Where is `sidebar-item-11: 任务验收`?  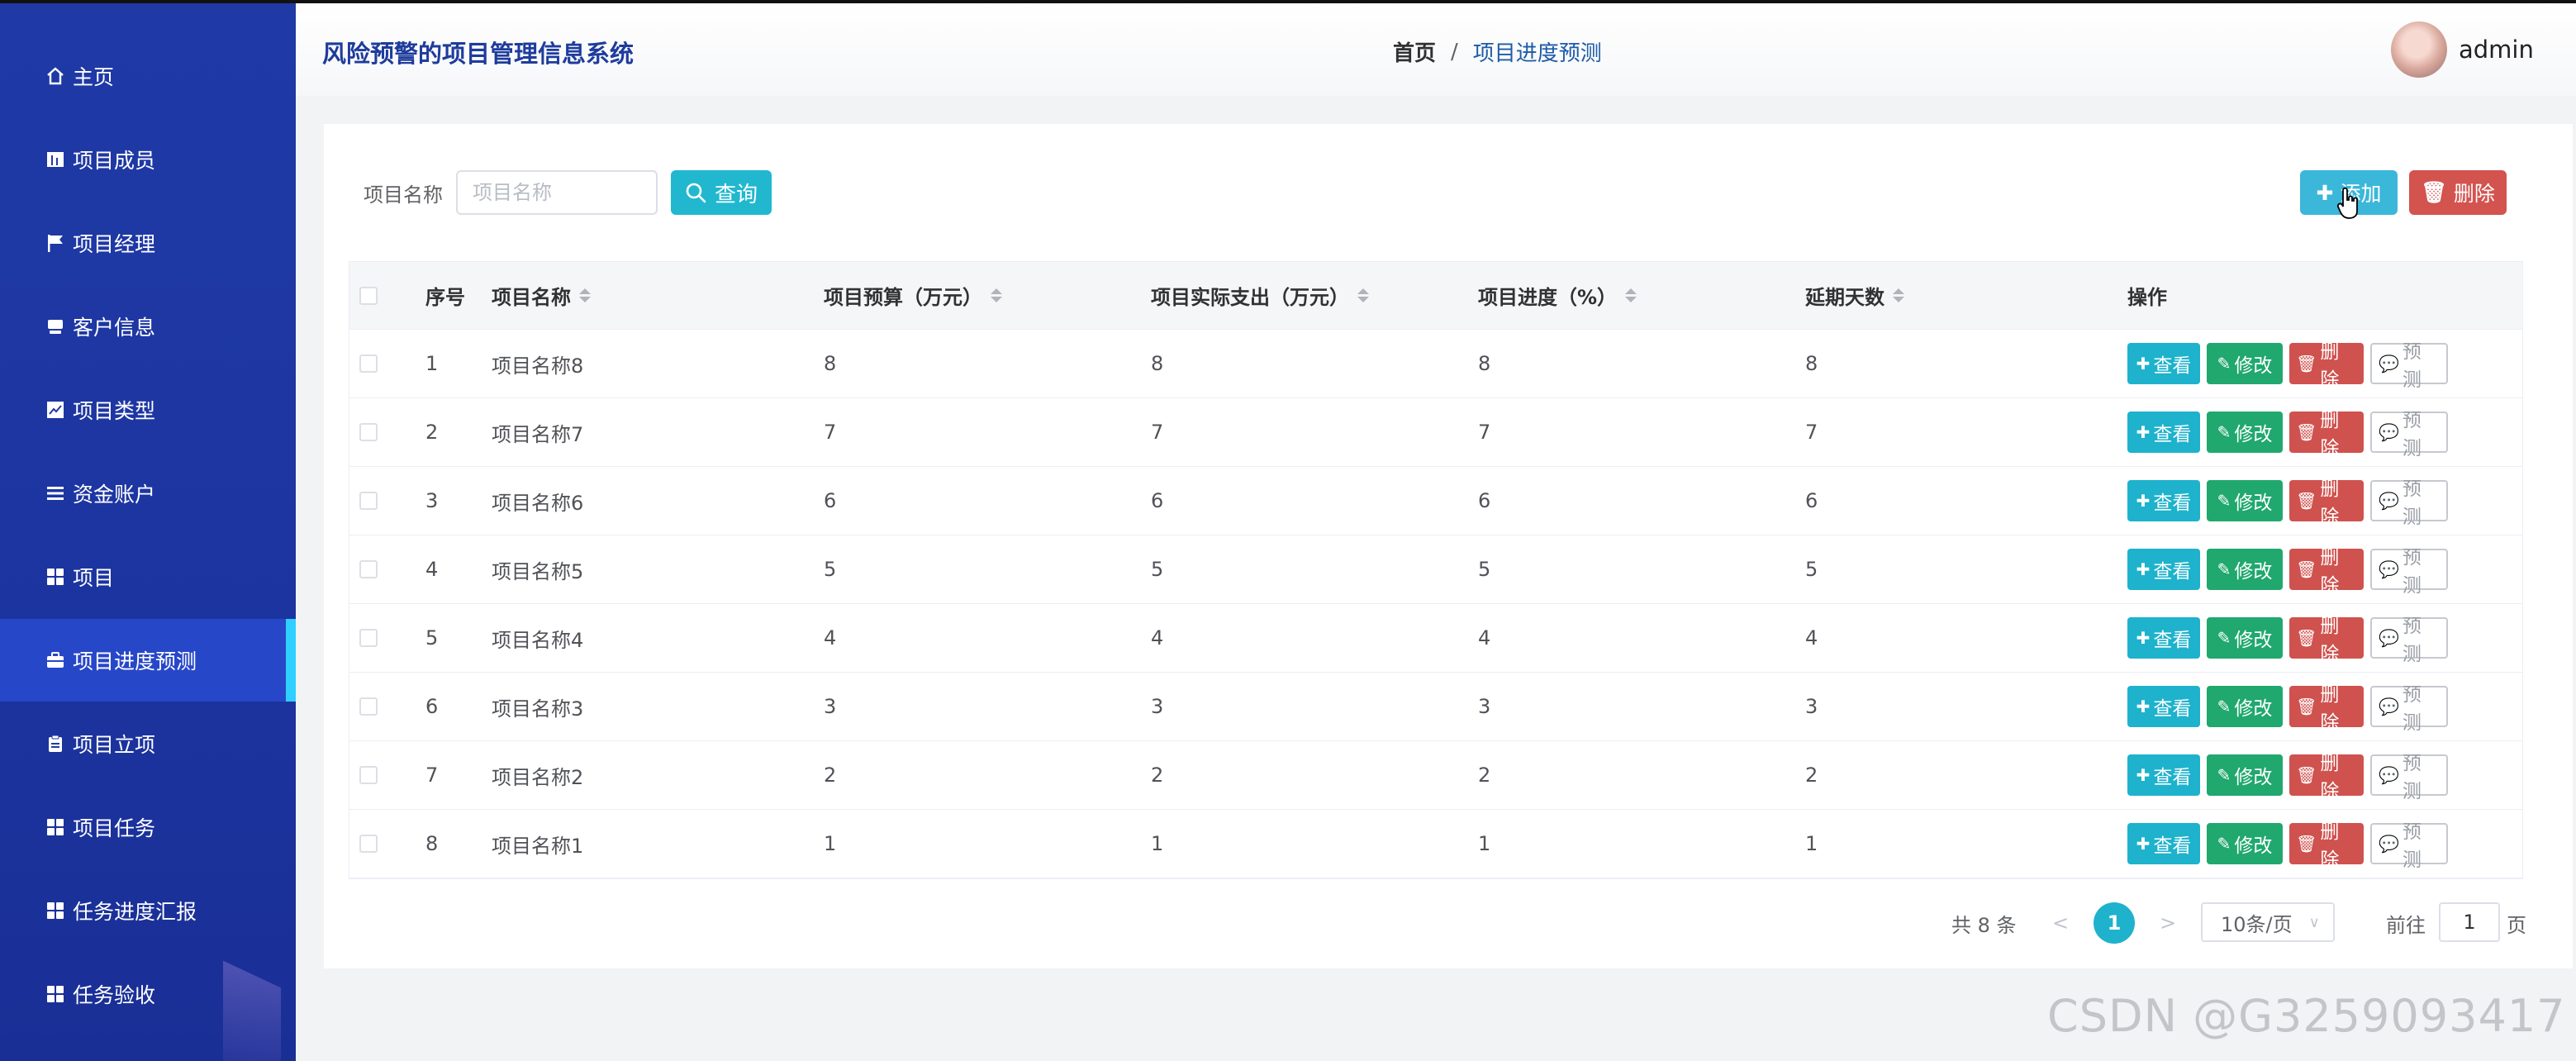 sidebar-item-11: 任务验收 is located at coordinates (148, 994).